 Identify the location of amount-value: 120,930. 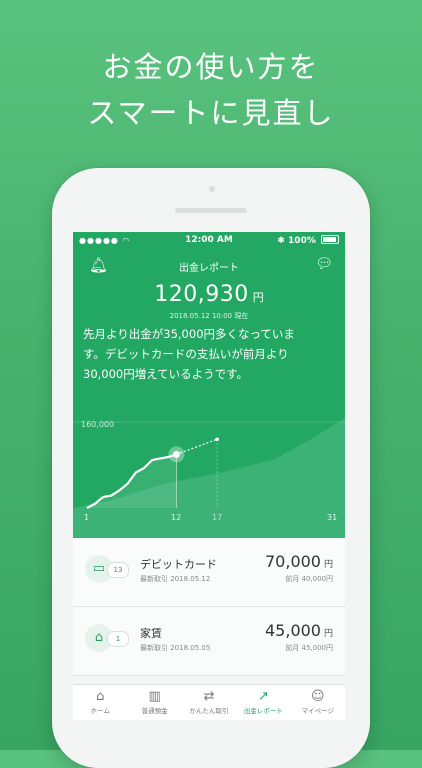
(201, 294).